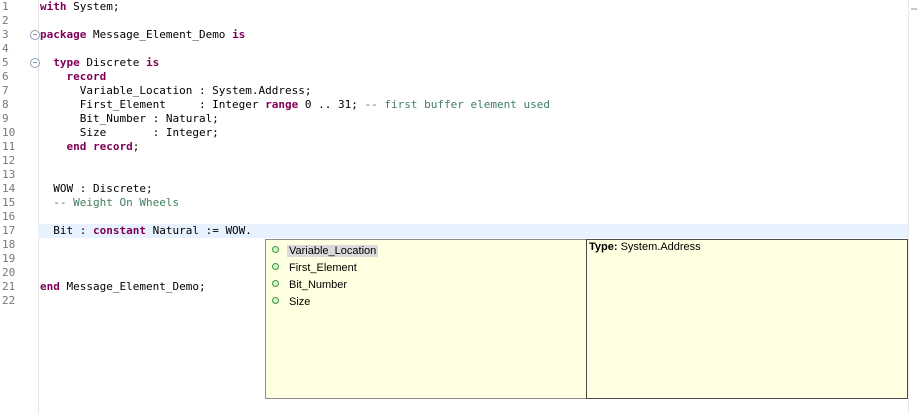  What do you see at coordinates (300, 302) in the screenshot?
I see `proposal-label: Size` at bounding box center [300, 302].